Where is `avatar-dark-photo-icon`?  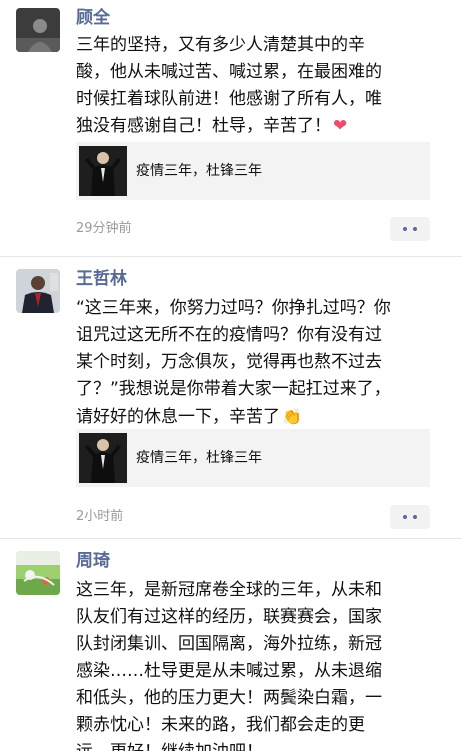
avatar-dark-photo-icon is located at coordinates (38, 30).